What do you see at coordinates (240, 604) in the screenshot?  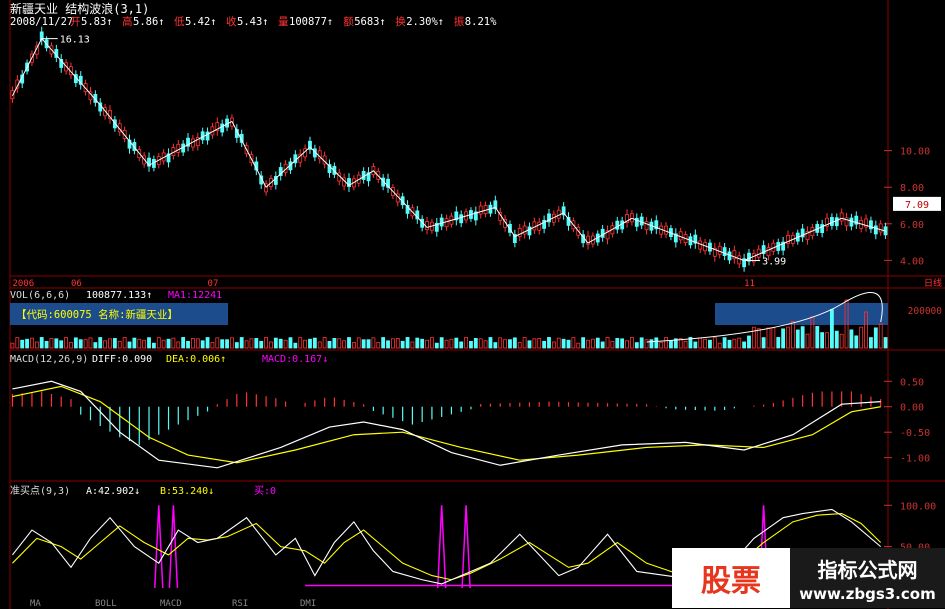 I see `footer-tab-rsi: RSI` at bounding box center [240, 604].